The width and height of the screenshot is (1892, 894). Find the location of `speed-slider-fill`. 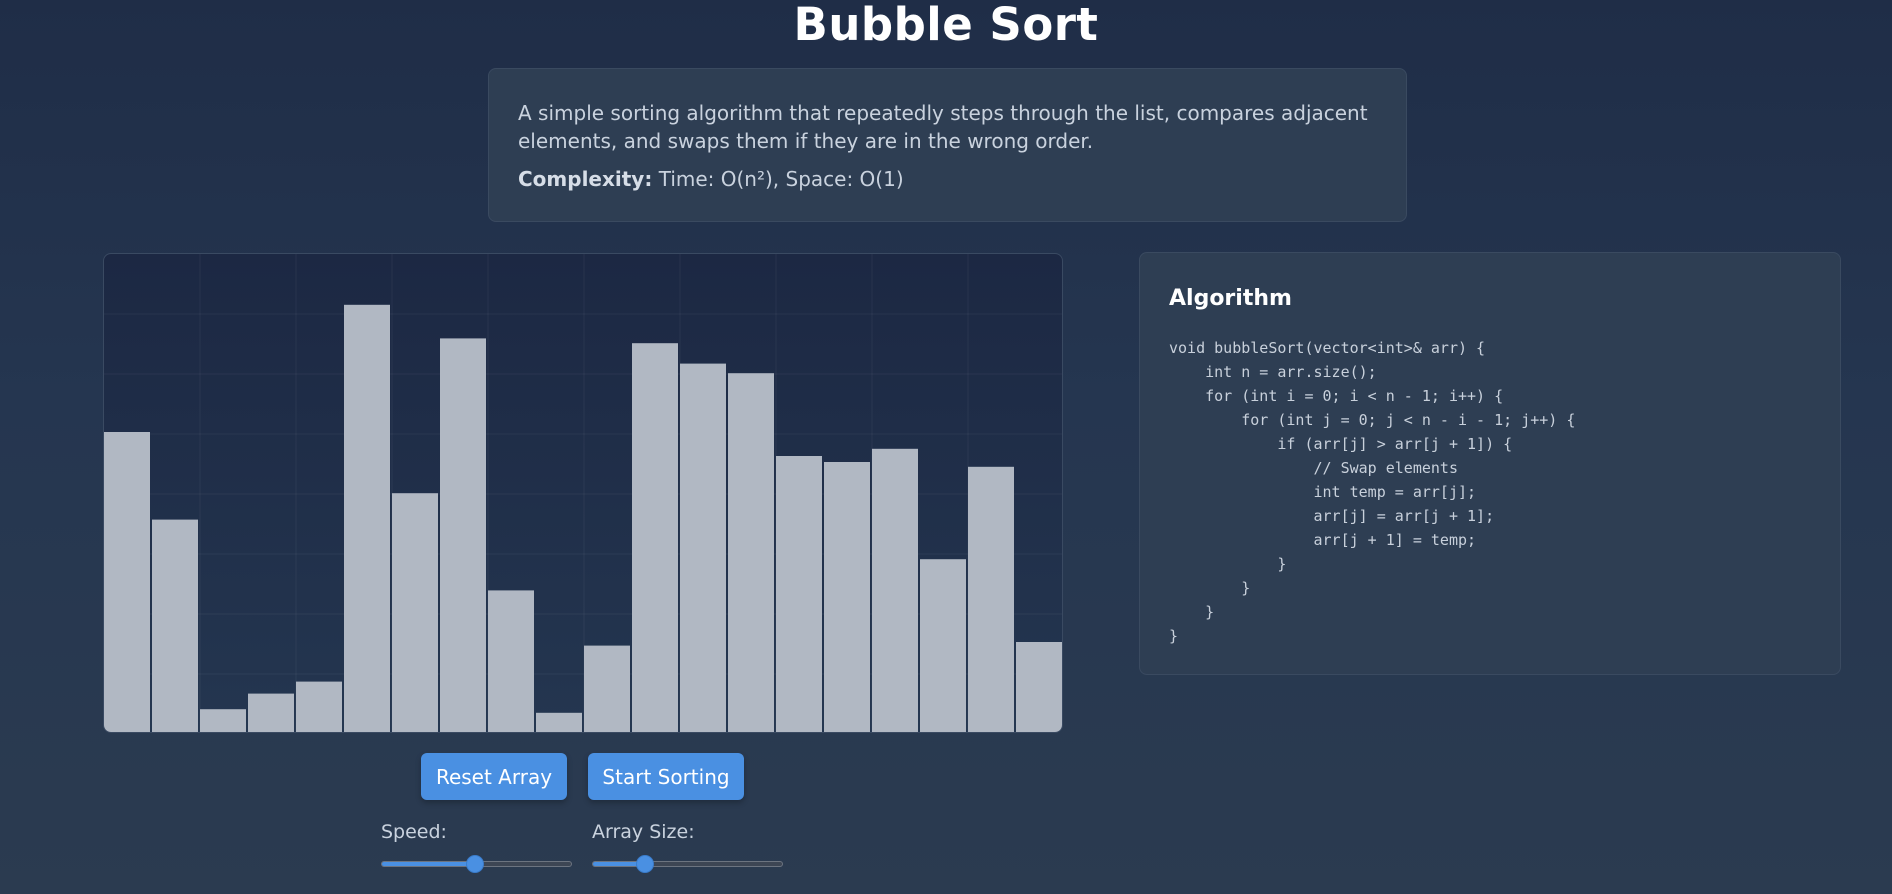

speed-slider-fill is located at coordinates (428, 864).